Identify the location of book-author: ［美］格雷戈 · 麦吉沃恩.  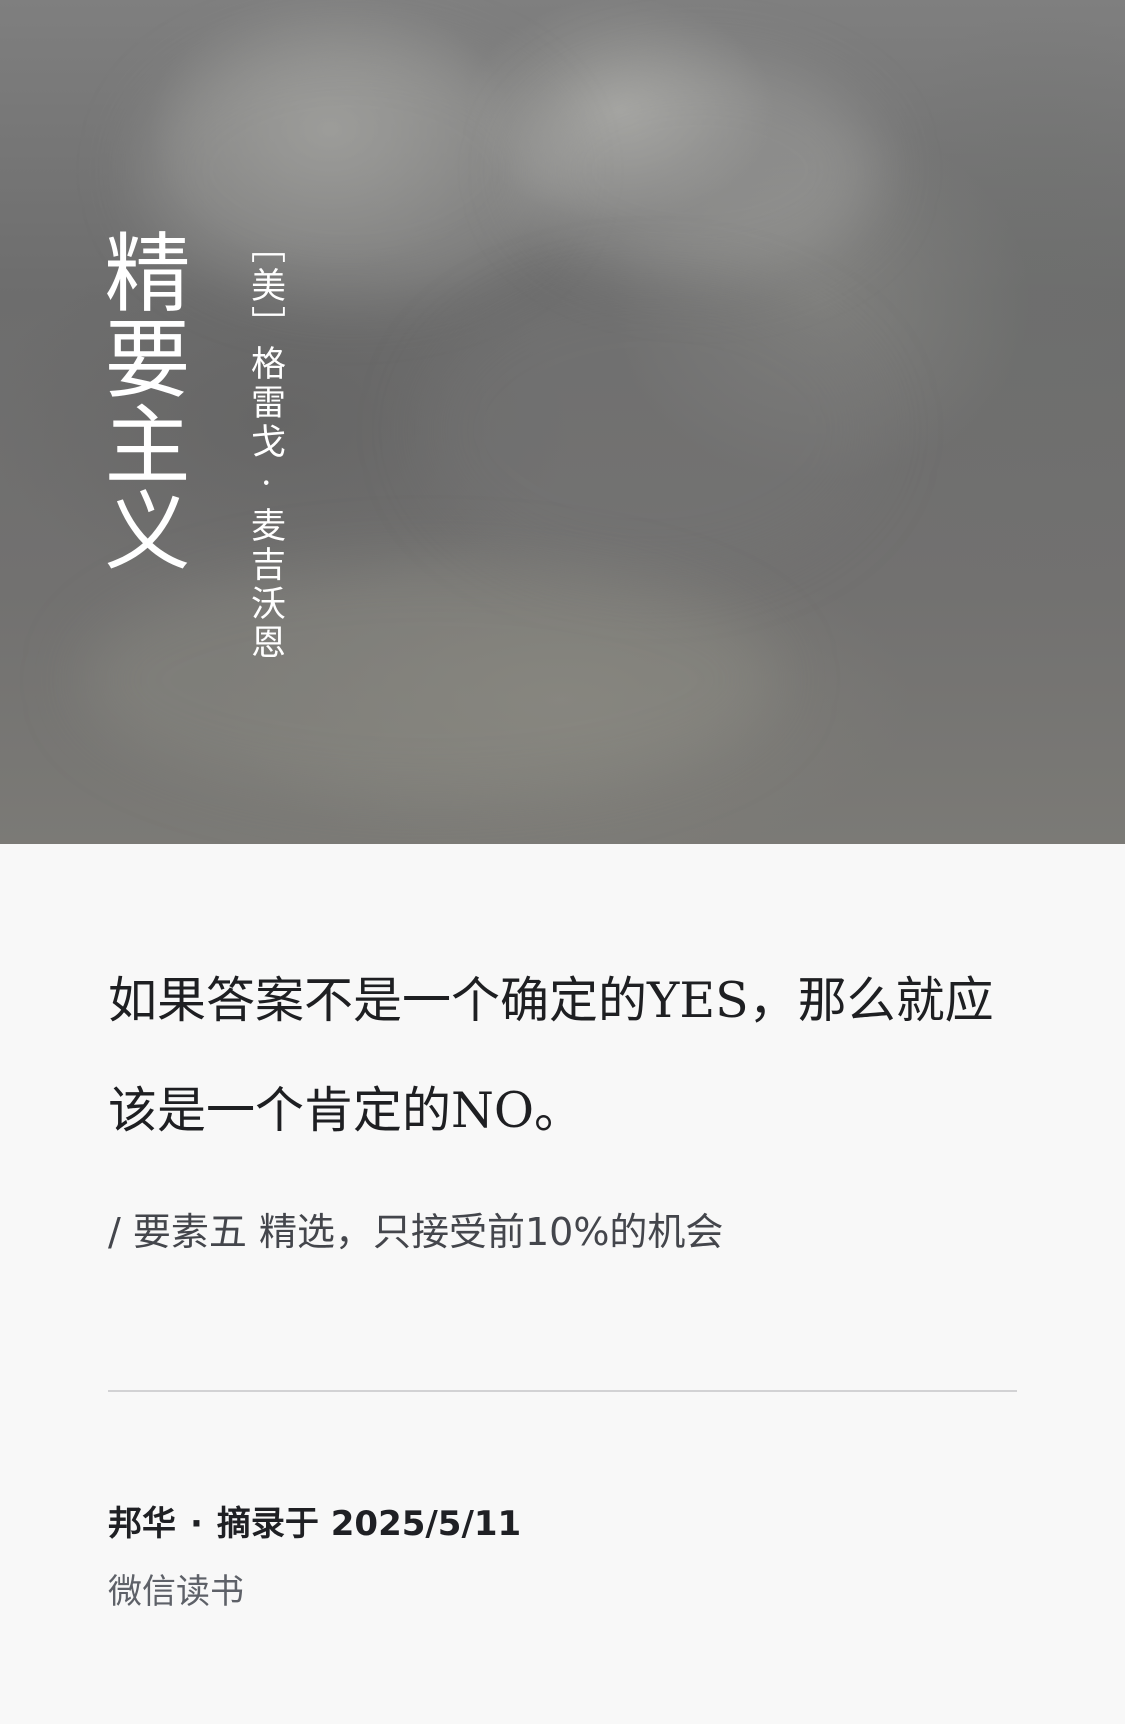
(265, 446).